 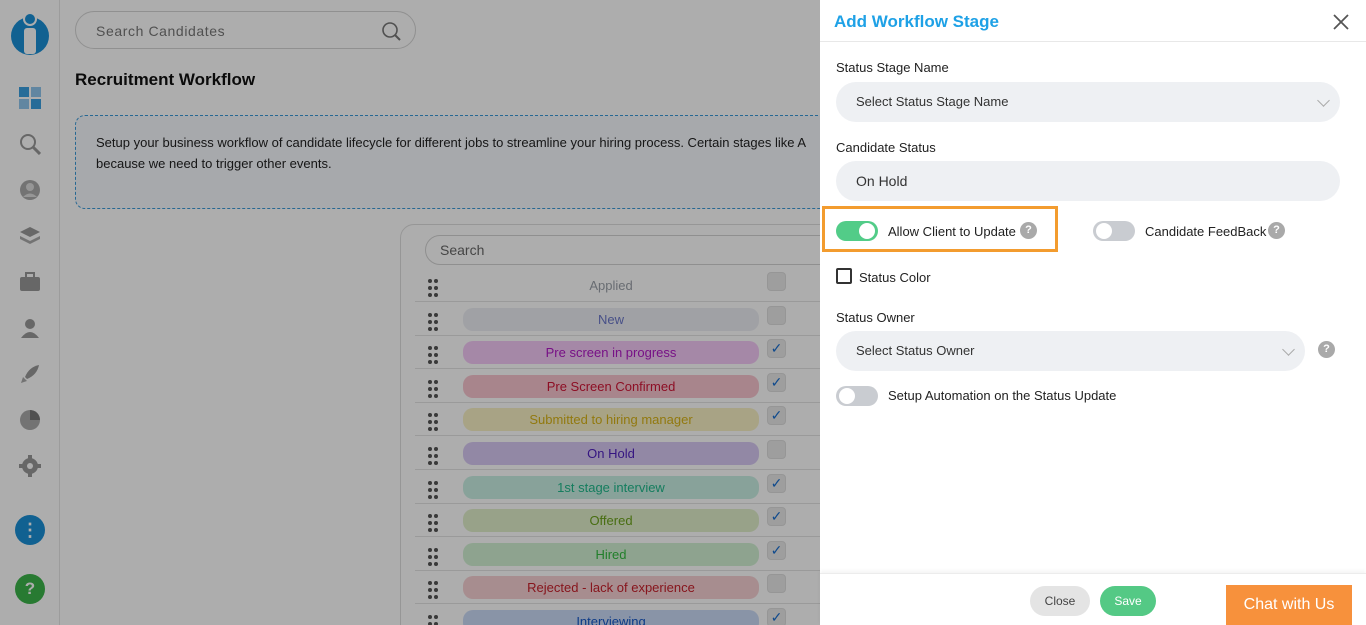 I want to click on candidate-status-field: On Hold, so click(x=1088, y=181).